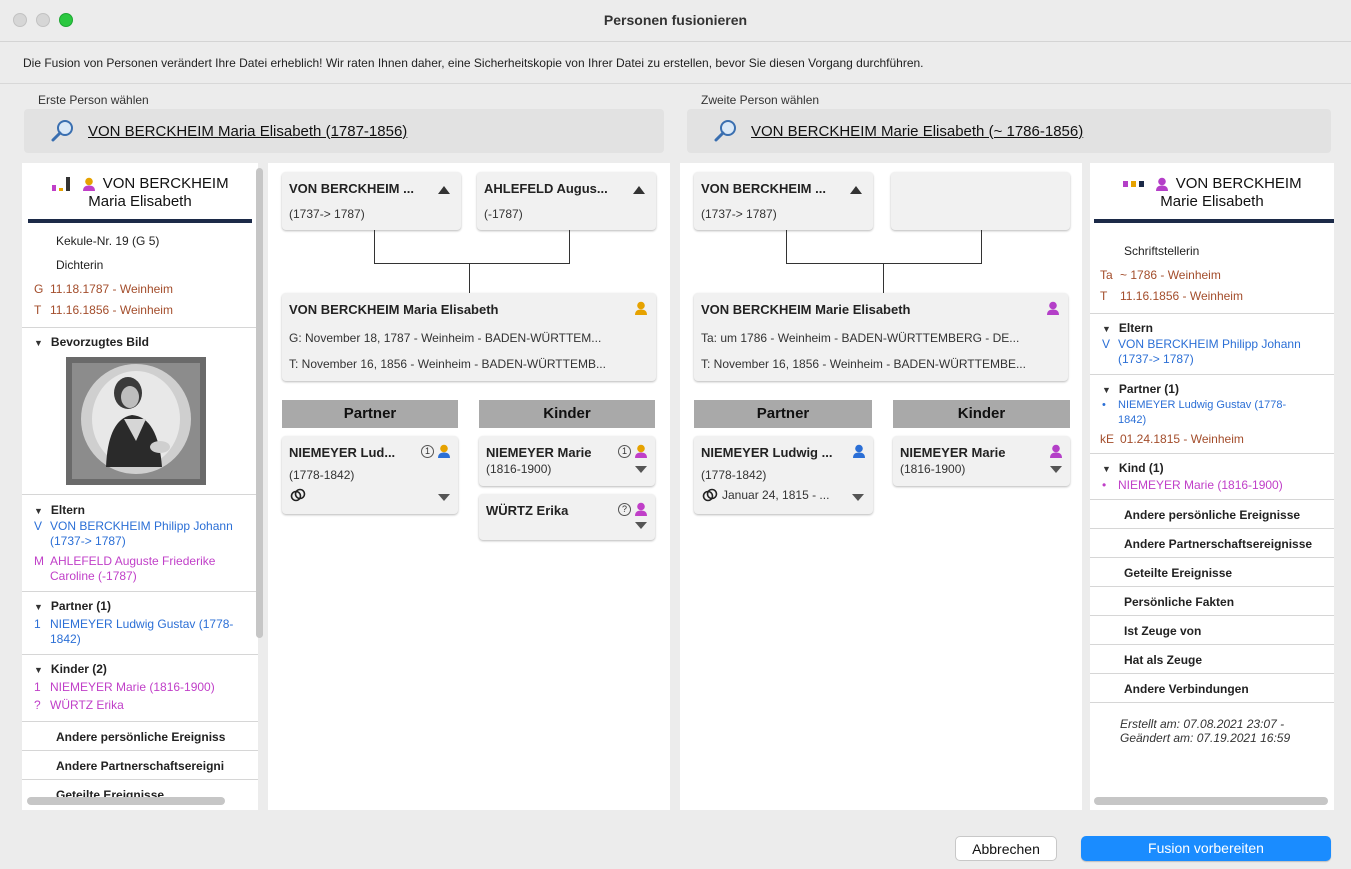 The width and height of the screenshot is (1351, 869). Describe the element at coordinates (981, 414) in the screenshot. I see `children-column-header: Kinder` at that location.